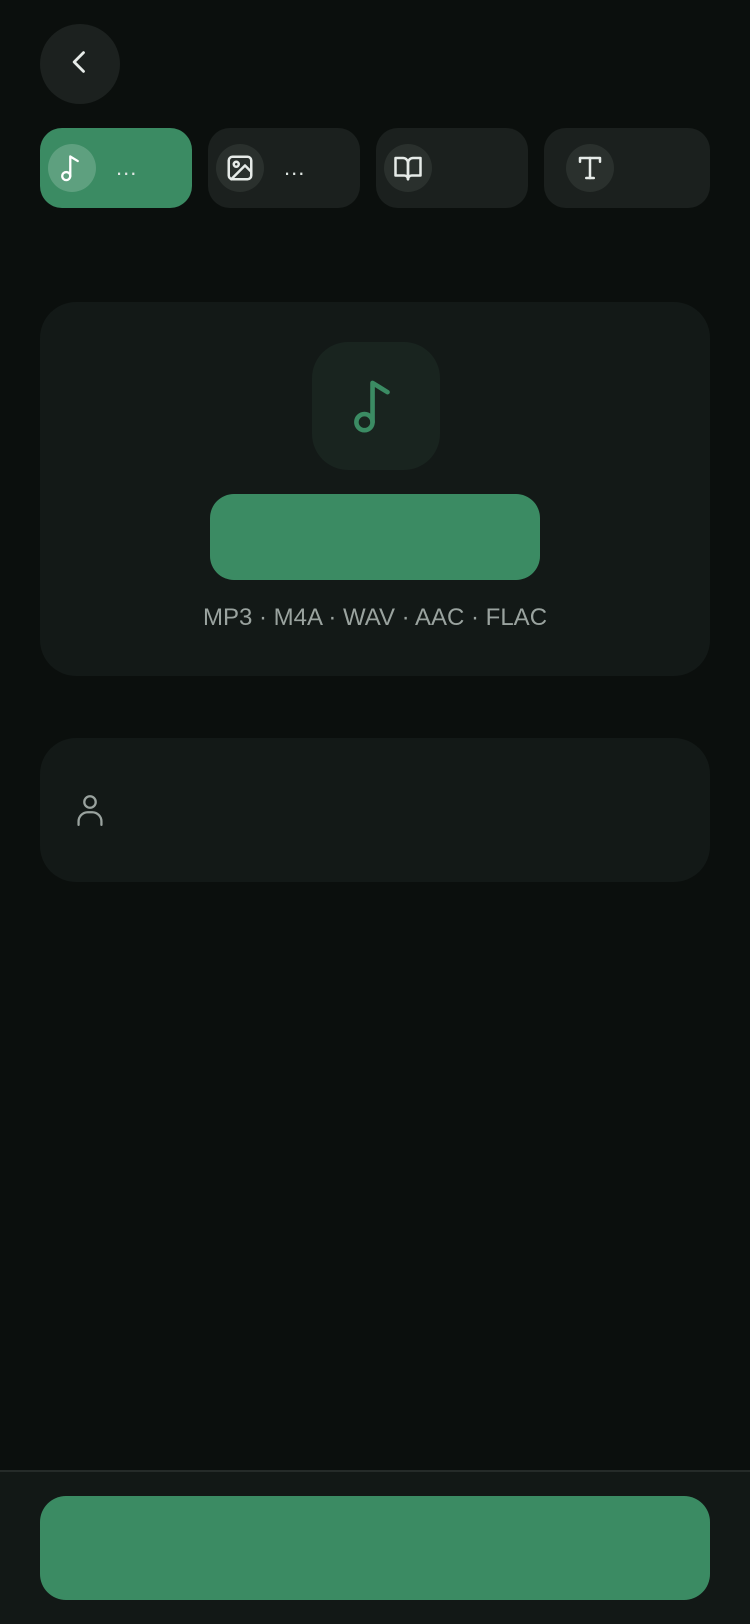 Image resolution: width=750 pixels, height=1624 pixels. What do you see at coordinates (375, 617) in the screenshot?
I see `supported-formats: MP3 · M4A · WAV · AAC · FLAC` at bounding box center [375, 617].